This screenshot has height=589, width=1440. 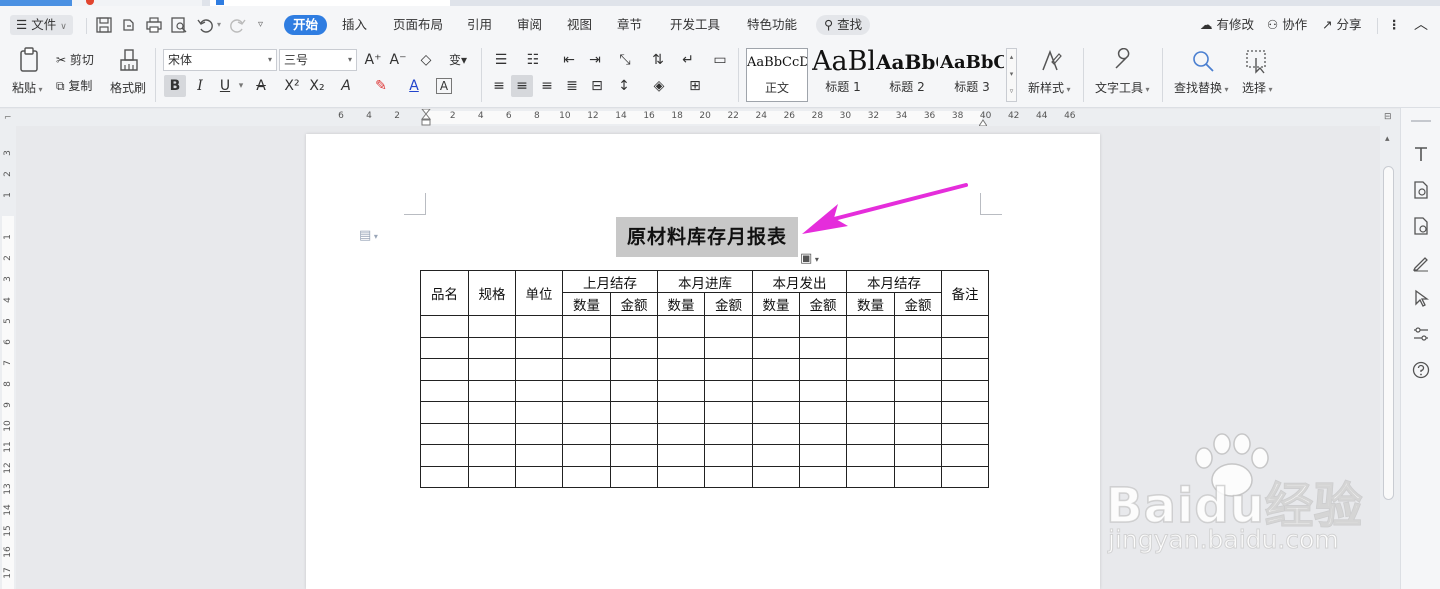 I want to click on vertical-ruler: 3 2 1 1 2 3 4 5 6 7 8 9 10 11 12 13 14 15 16 17, so click(x=8, y=357).